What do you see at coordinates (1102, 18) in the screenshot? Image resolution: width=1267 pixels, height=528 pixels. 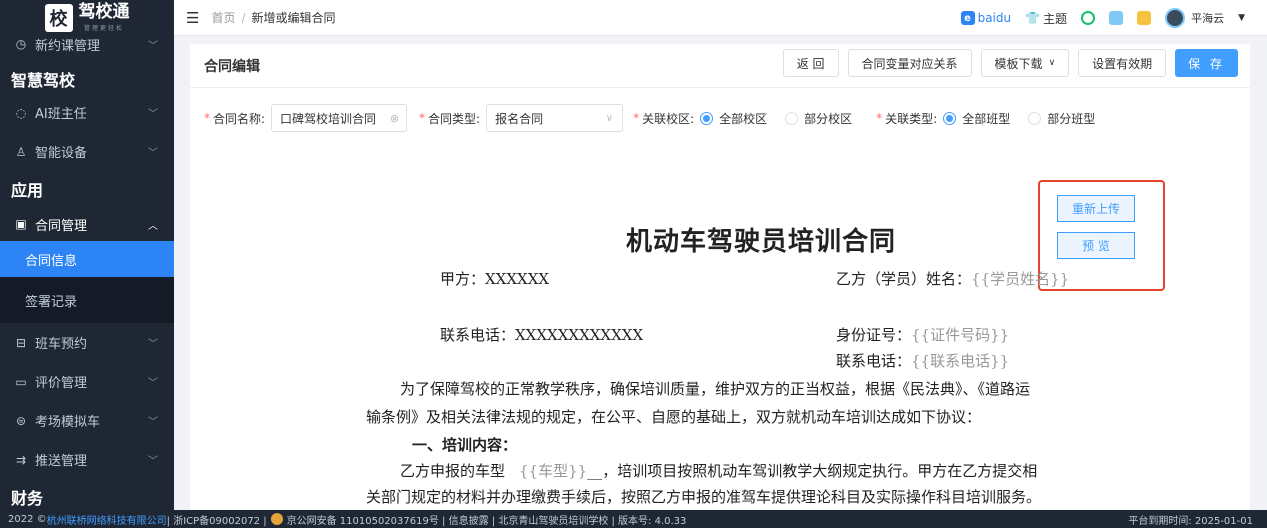 I see `topbar-actions: e baidu 👕 主题 平海云 ▼` at bounding box center [1102, 18].